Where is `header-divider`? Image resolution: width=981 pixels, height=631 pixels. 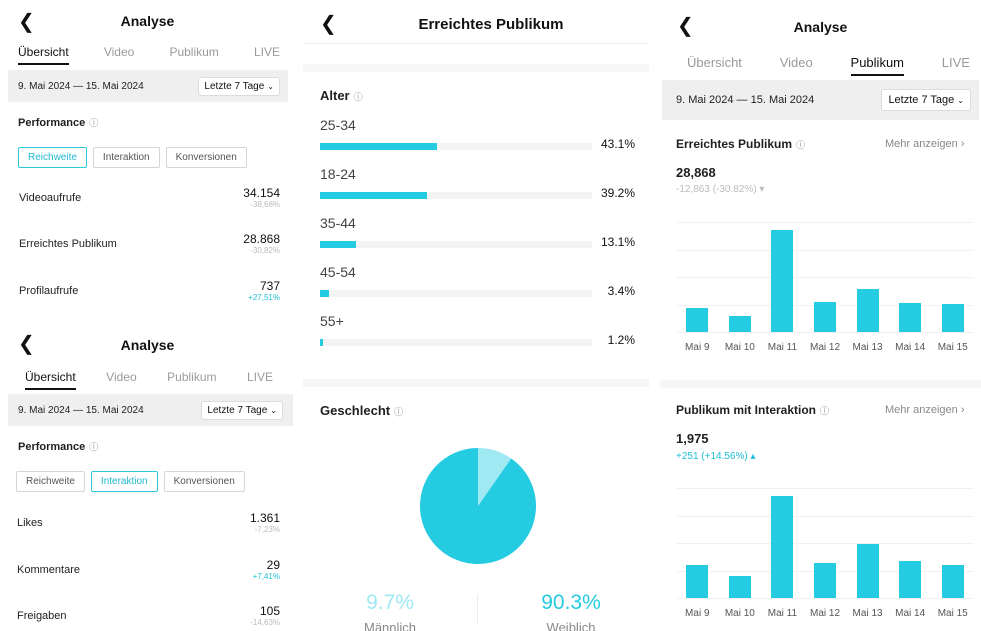
header-divider is located at coordinates (476, 43).